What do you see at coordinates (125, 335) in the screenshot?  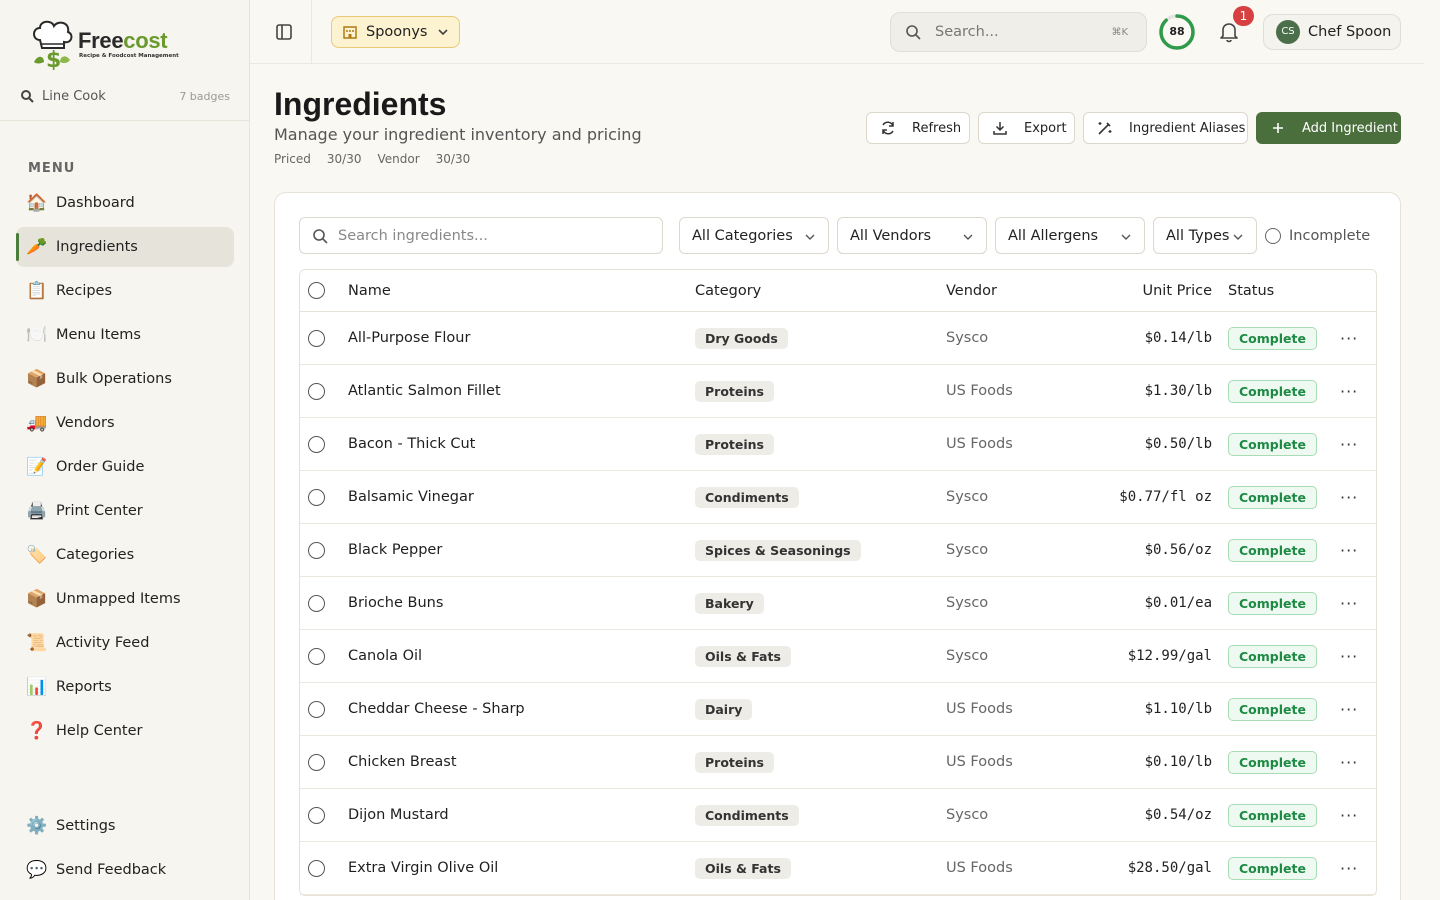 I see `sidebar-item-menu-items: 🍽️ Menu Items` at bounding box center [125, 335].